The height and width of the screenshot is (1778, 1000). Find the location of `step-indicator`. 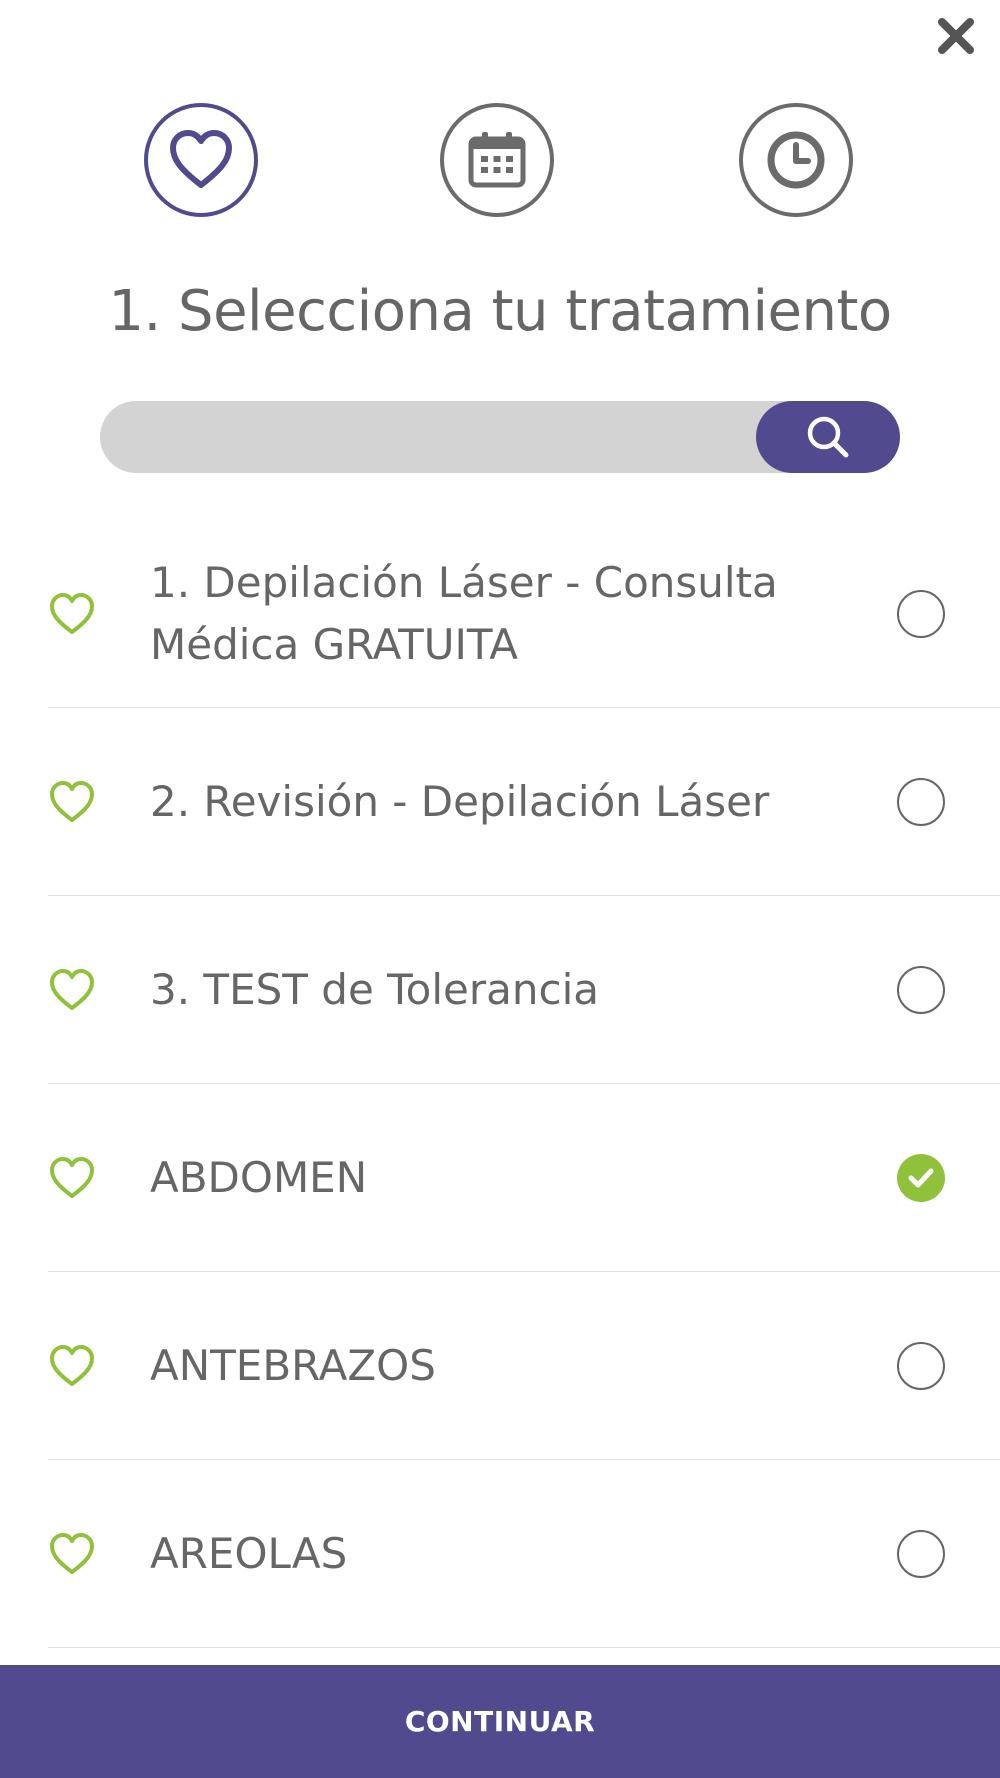

step-indicator is located at coordinates (500, 163).